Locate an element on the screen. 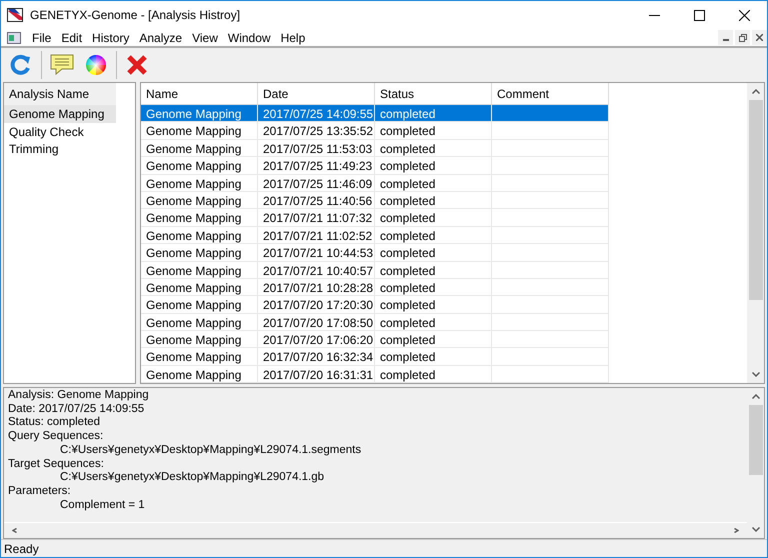  table-cell: 2017/07/21 10:28:28 is located at coordinates (316, 287).